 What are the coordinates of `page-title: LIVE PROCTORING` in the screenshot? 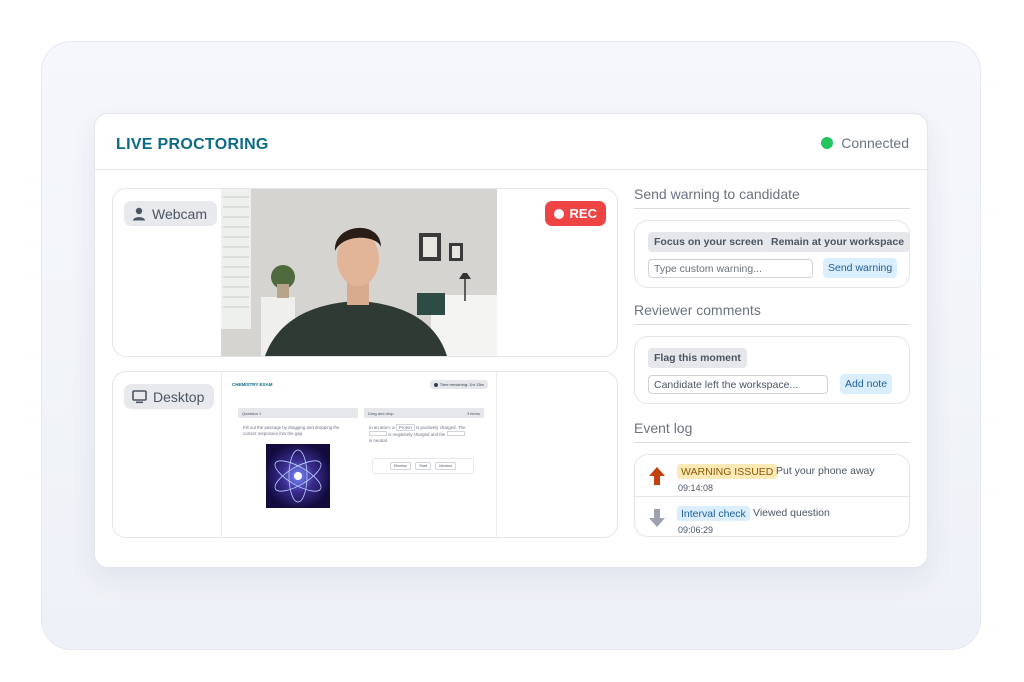 It's located at (192, 144).